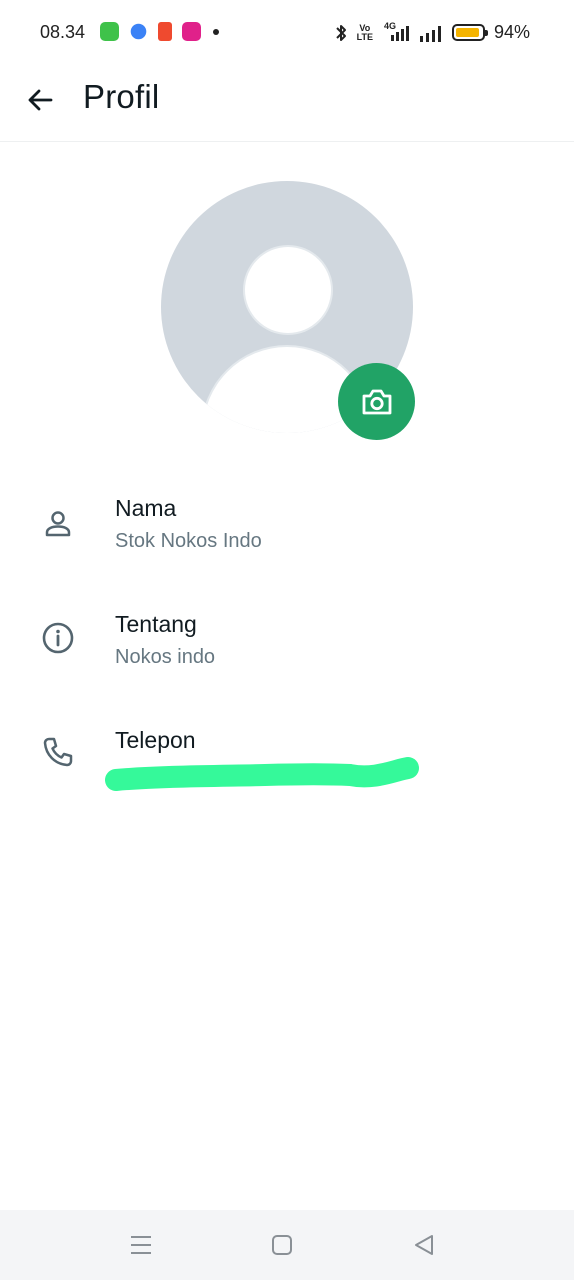  I want to click on back-triangle-icon, so click(424, 1245).